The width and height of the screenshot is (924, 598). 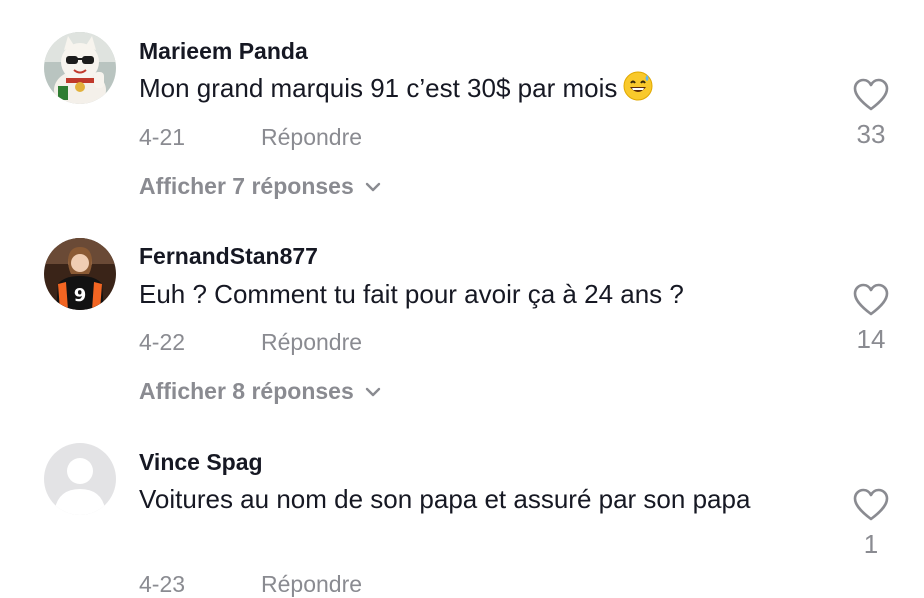 I want to click on comment-date: 4-23, so click(x=162, y=584).